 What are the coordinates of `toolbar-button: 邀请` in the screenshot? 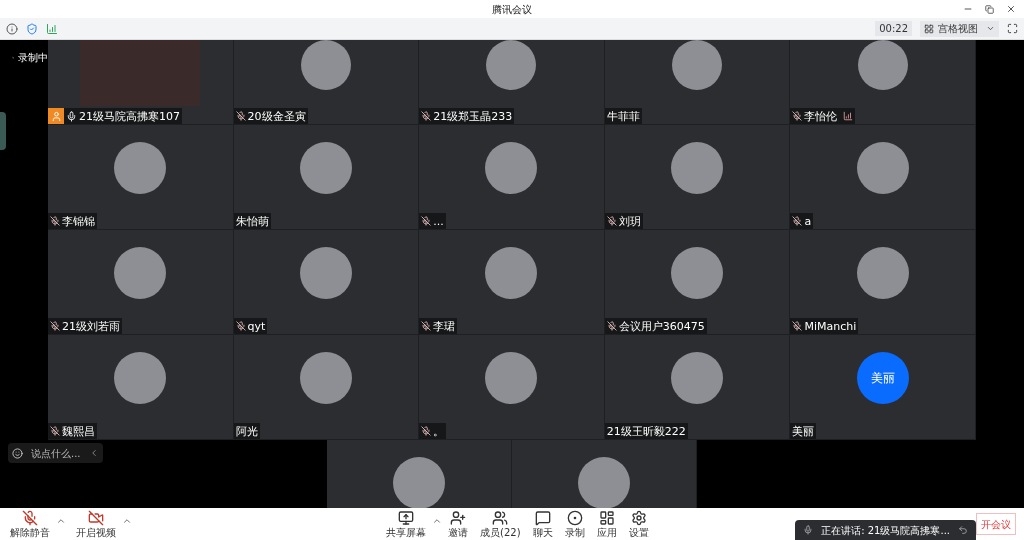 It's located at (458, 524).